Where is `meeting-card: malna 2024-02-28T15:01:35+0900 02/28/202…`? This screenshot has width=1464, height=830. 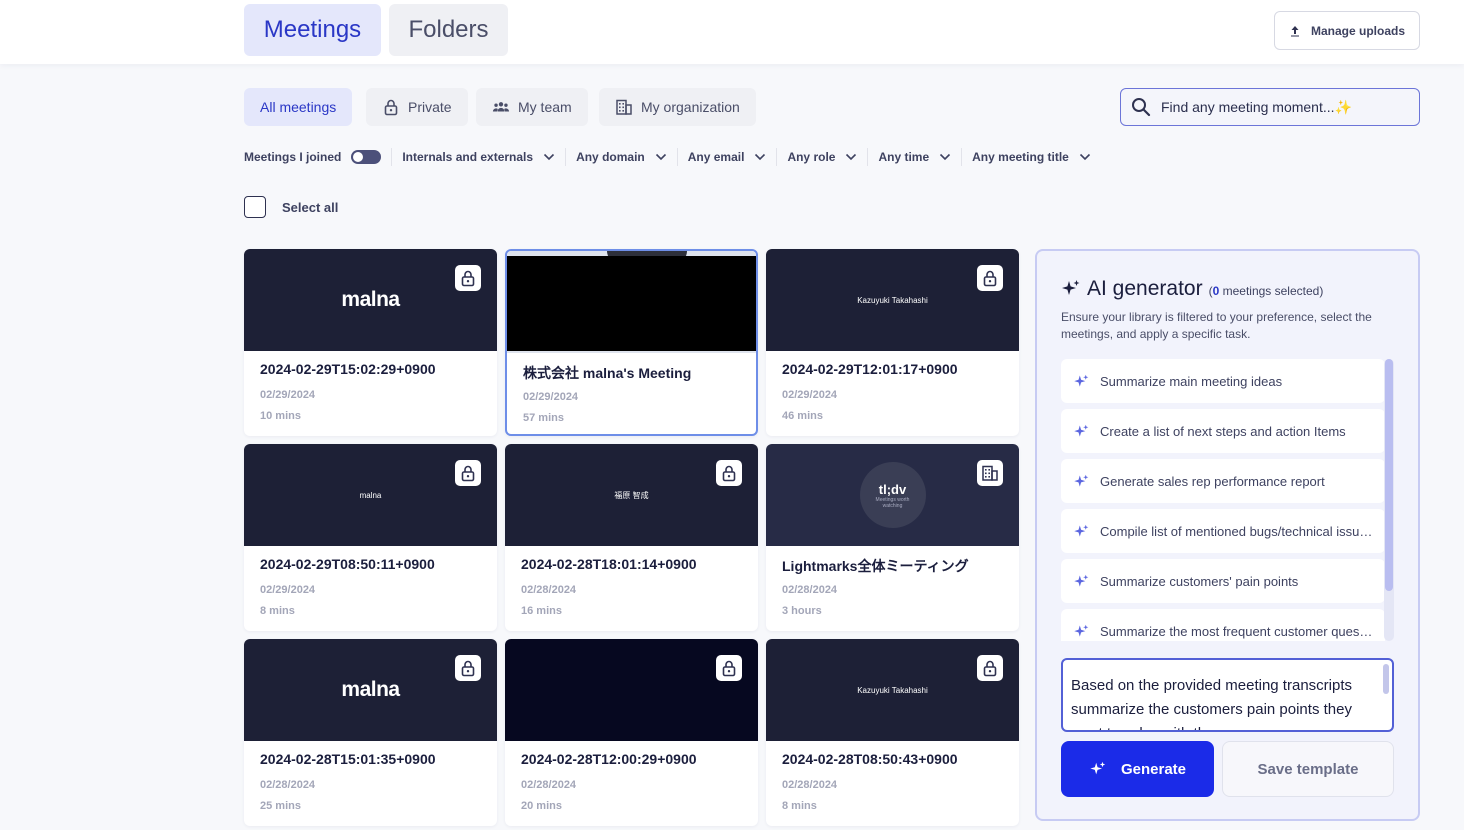
meeting-card: malna 2024-02-28T15:01:35+0900 02/28/202… is located at coordinates (370, 732).